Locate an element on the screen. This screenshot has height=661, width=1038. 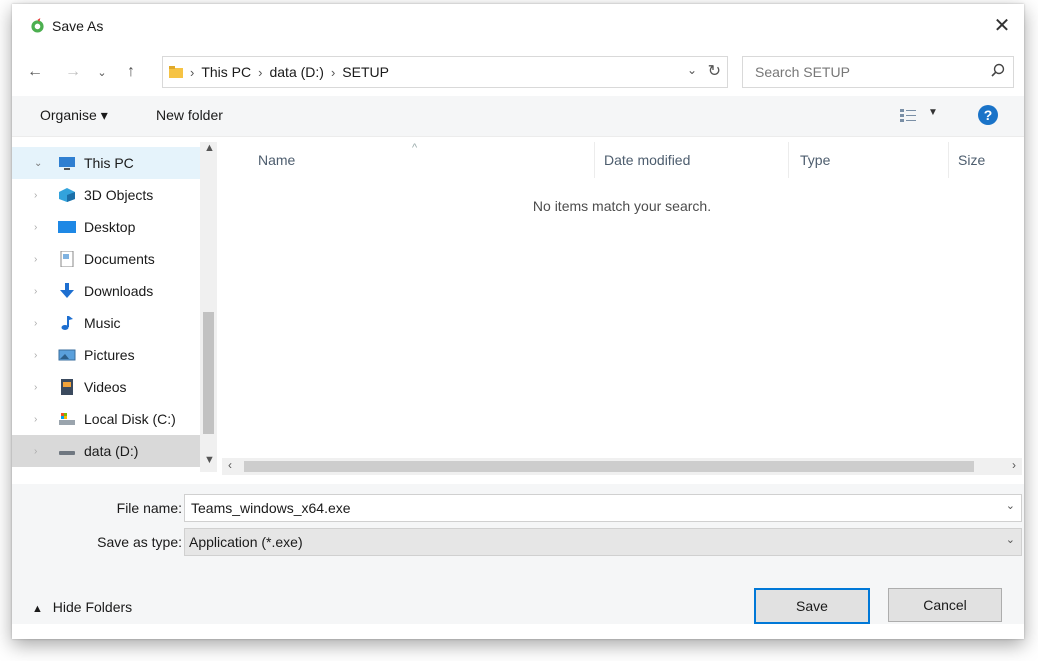
nav-item-data-d: › data (D:) is located at coordinates (106, 451).